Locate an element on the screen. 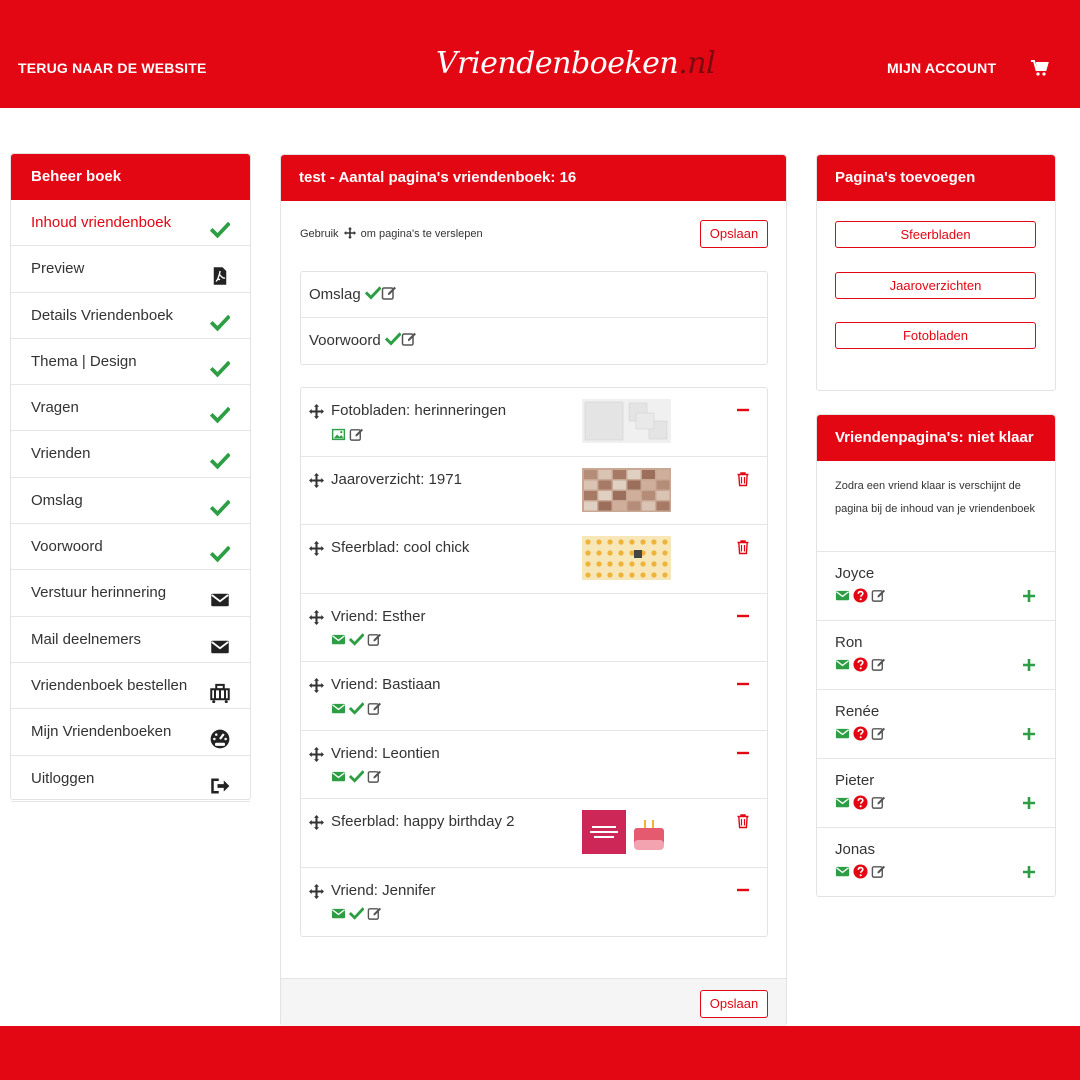 The height and width of the screenshot is (1080, 1080). my-account-link: MIJN ACCOUNT is located at coordinates (941, 68).